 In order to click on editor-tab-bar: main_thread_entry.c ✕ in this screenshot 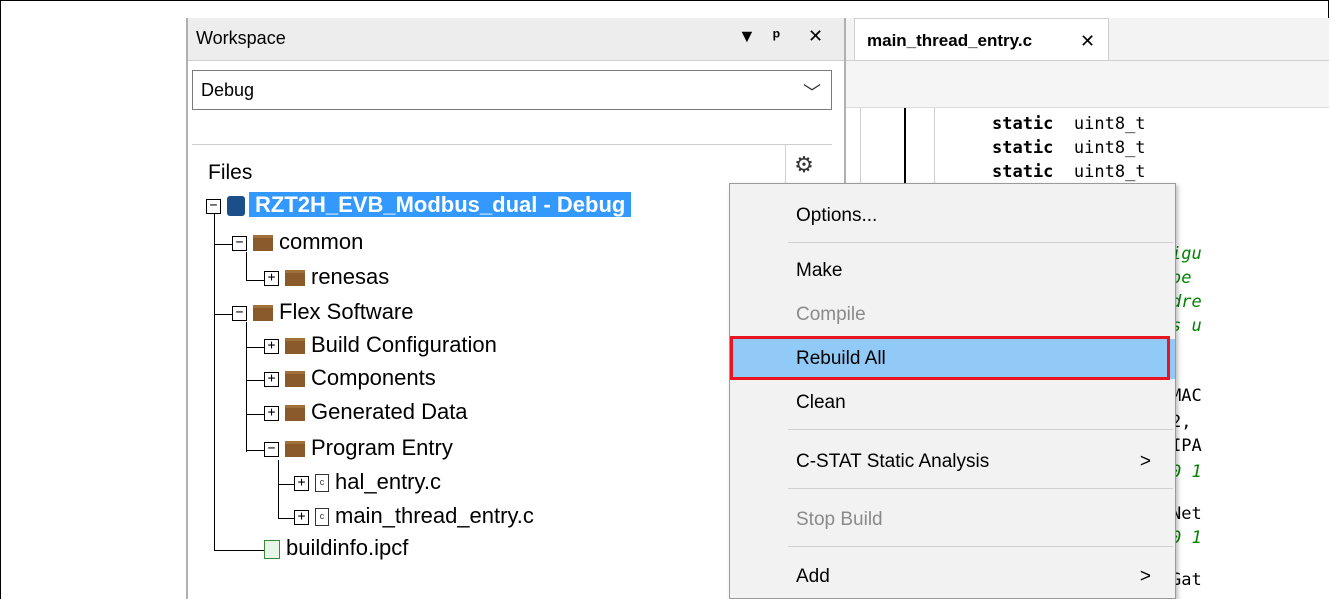, I will do `click(1087, 39)`.